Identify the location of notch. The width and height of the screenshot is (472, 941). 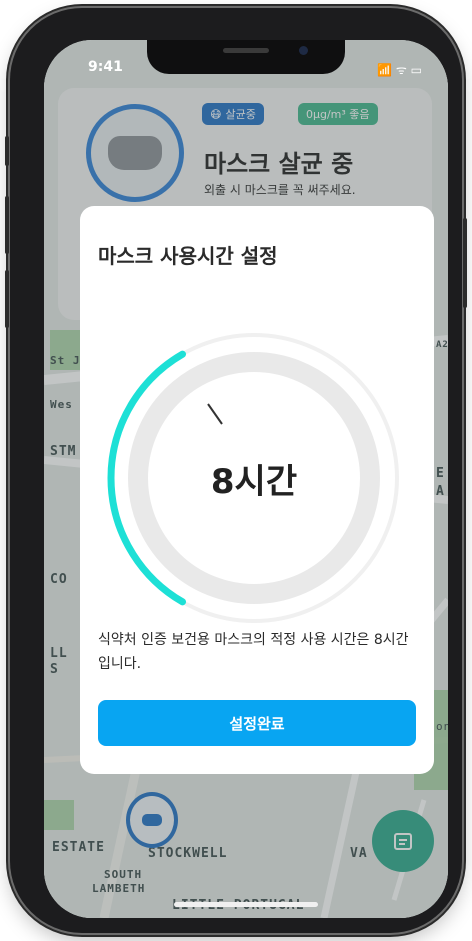
(246, 57).